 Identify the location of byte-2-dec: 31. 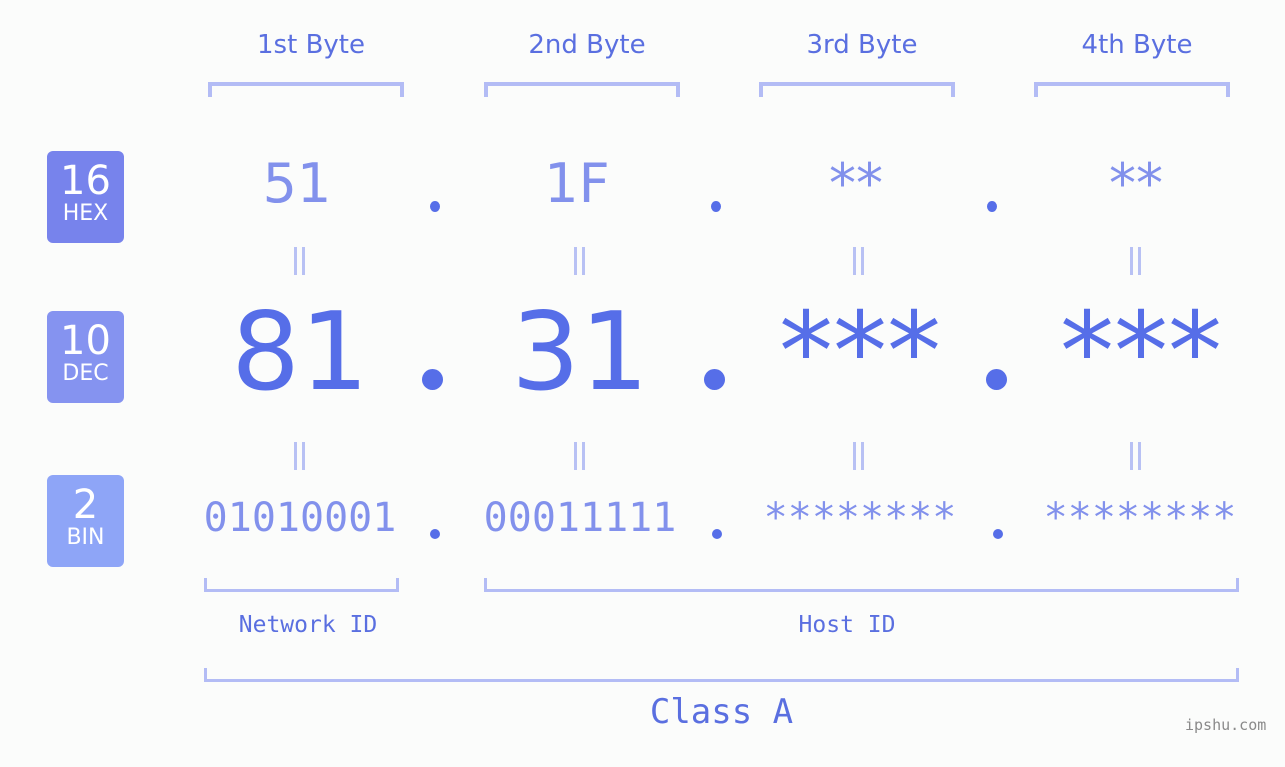
(580, 352).